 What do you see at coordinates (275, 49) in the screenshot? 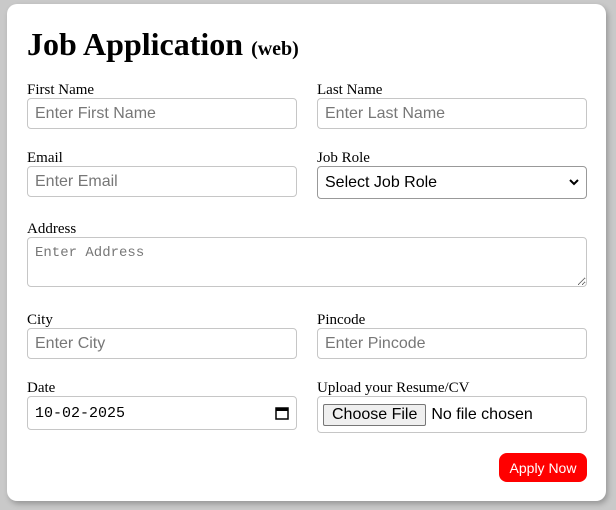
I see `title-suffix: (web)` at bounding box center [275, 49].